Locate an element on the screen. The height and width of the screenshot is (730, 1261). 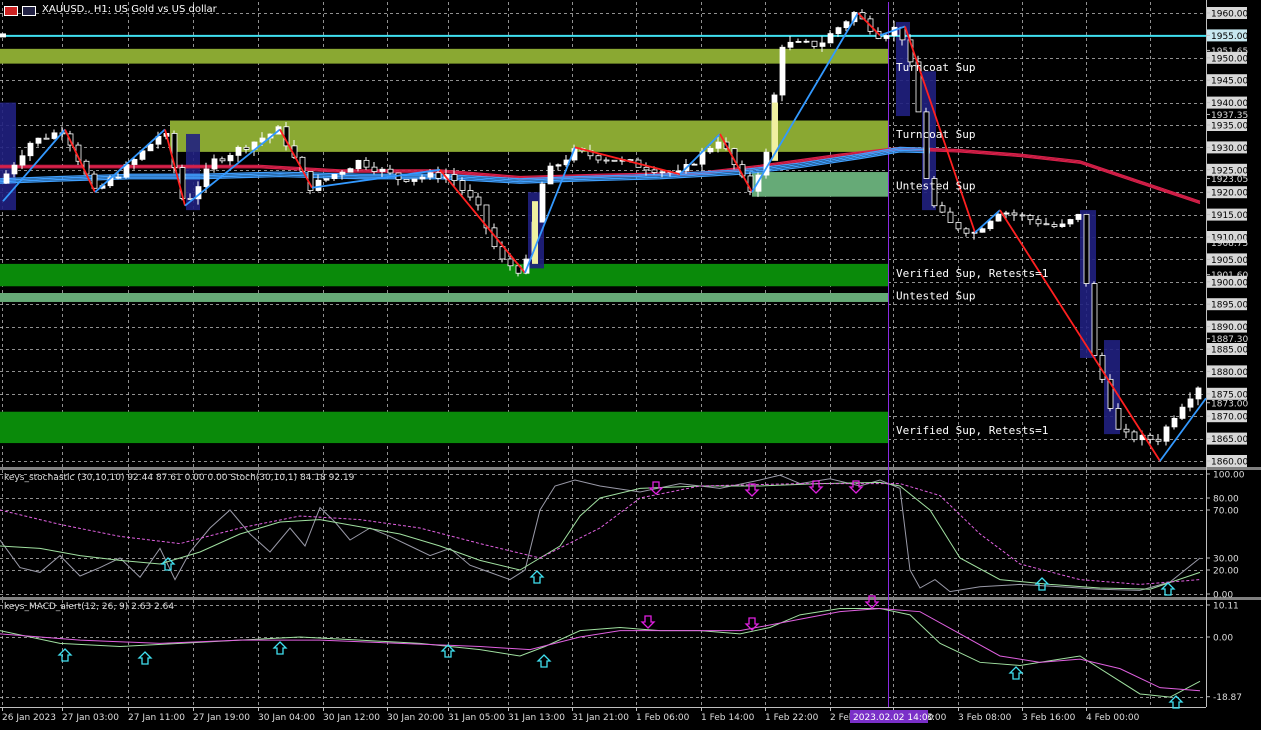
price-label: 1955.00 is located at coordinates (1229, 37).